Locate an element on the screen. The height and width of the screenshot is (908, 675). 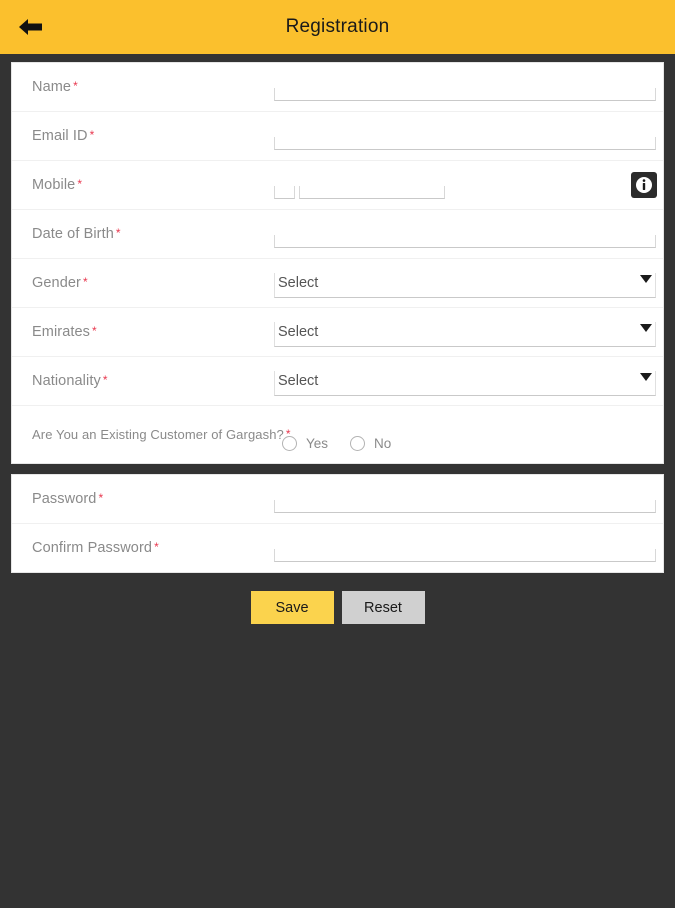
date-of-birth-input is located at coordinates (465, 241).